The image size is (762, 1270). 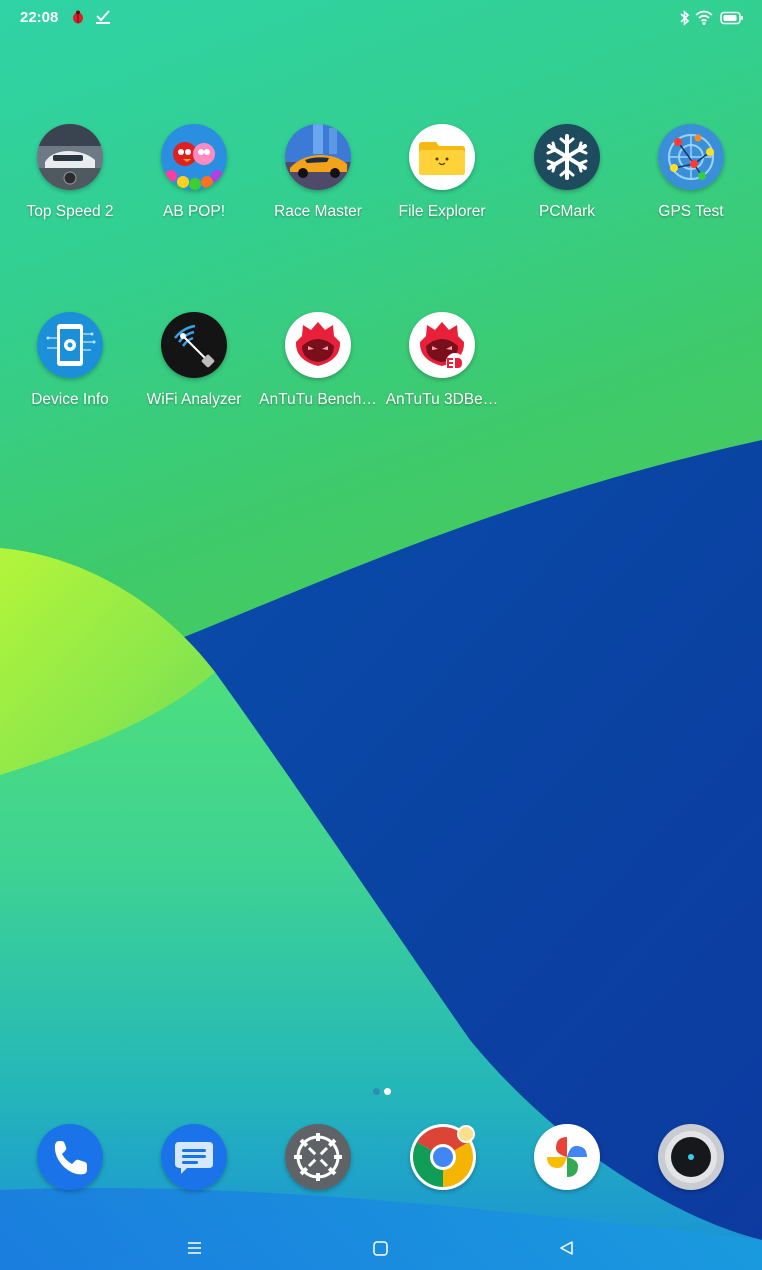 I want to click on app-label: WiFi Analyzer, so click(x=194, y=399).